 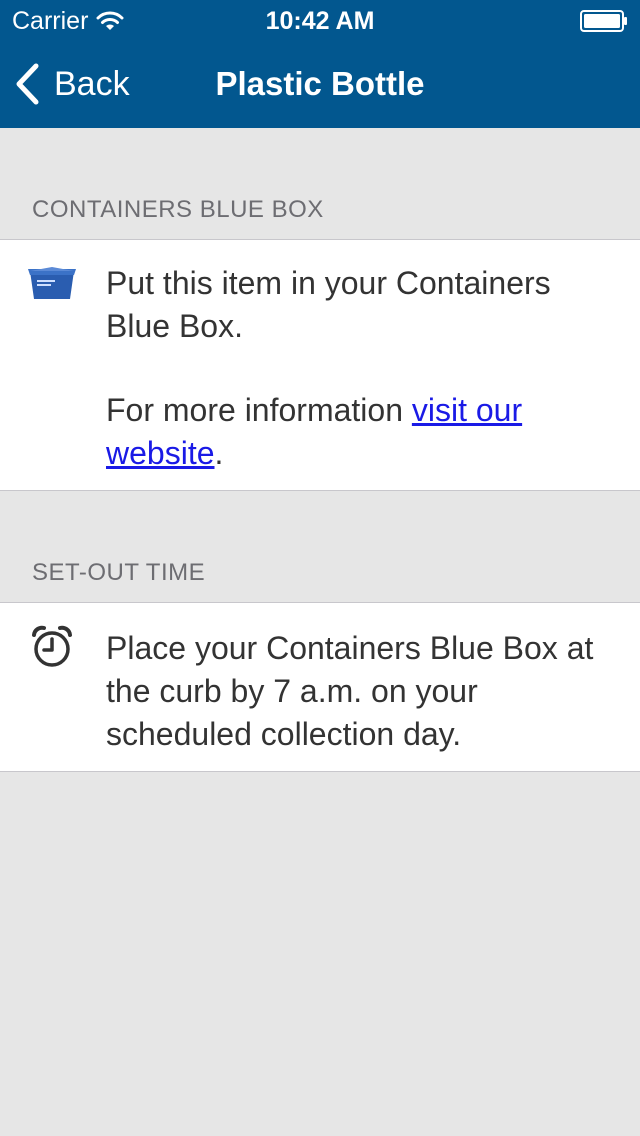 I want to click on blue-box-icon, so click(x=52, y=283).